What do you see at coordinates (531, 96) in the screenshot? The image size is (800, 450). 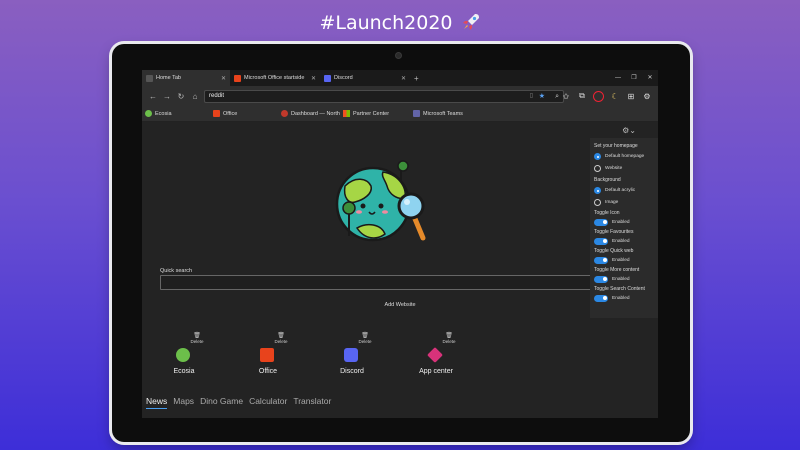 I see `reading-view-icon: ▯` at bounding box center [531, 96].